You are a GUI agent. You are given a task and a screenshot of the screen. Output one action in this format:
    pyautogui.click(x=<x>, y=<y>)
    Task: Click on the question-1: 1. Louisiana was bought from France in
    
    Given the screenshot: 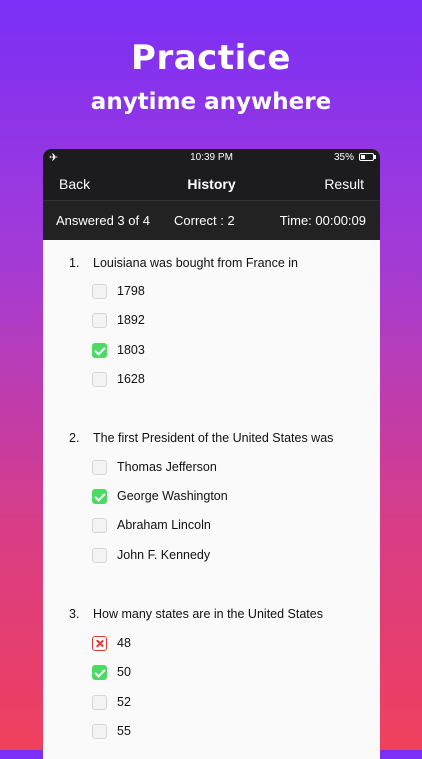 What is the action you would take?
    pyautogui.click(x=183, y=263)
    